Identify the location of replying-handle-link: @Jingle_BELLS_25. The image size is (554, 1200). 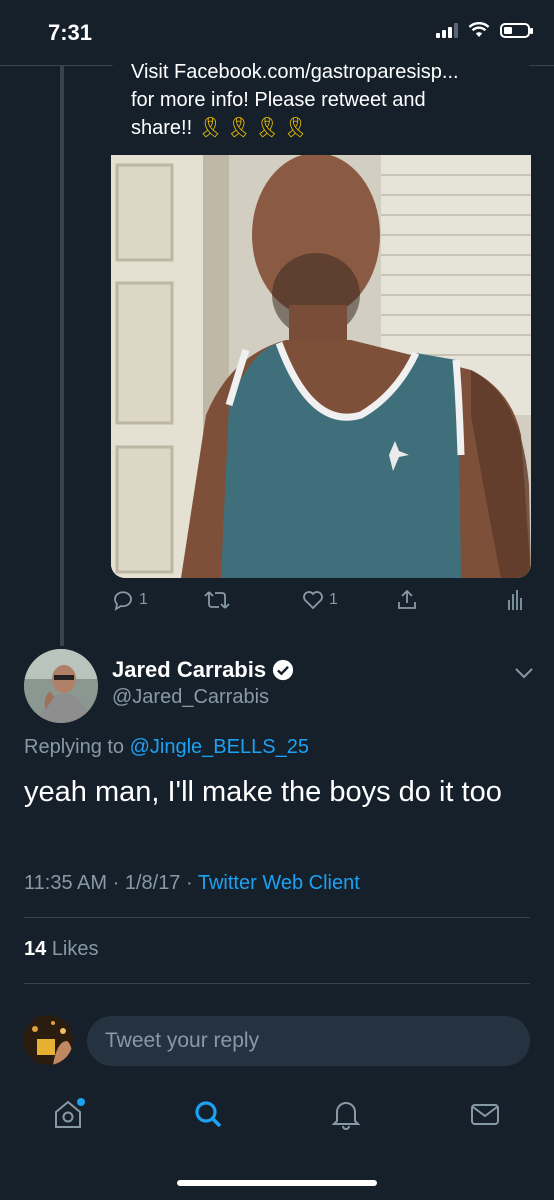
(219, 747).